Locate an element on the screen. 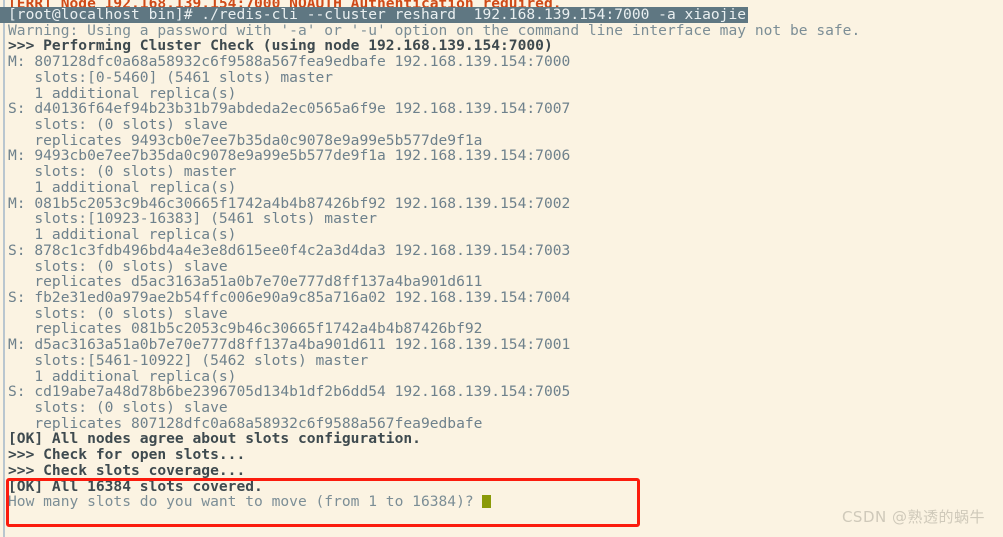  terminal-line-node-7006-repl: 1 additional replica(s) is located at coordinates (122, 187).